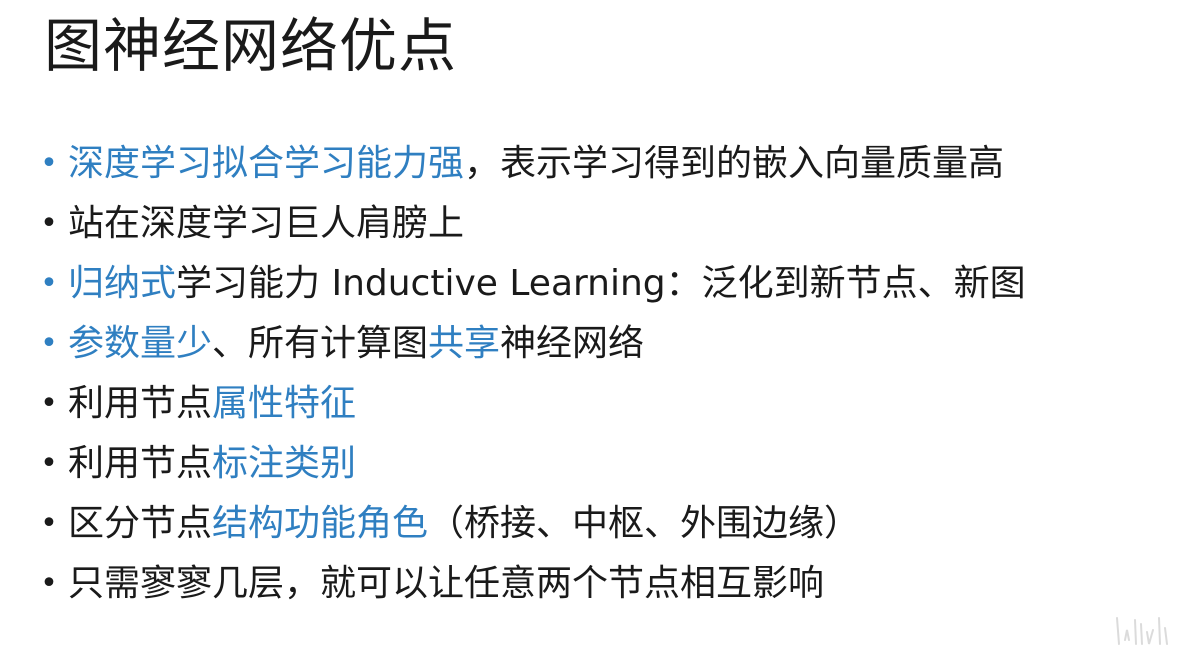 The width and height of the screenshot is (1193, 654). Describe the element at coordinates (464, 343) in the screenshot. I see `bullet-text-highlight: 共享` at that location.